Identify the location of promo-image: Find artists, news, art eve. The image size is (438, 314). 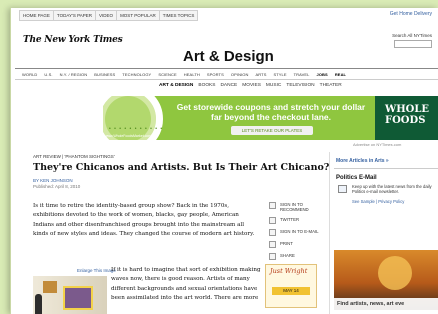
(386, 280).